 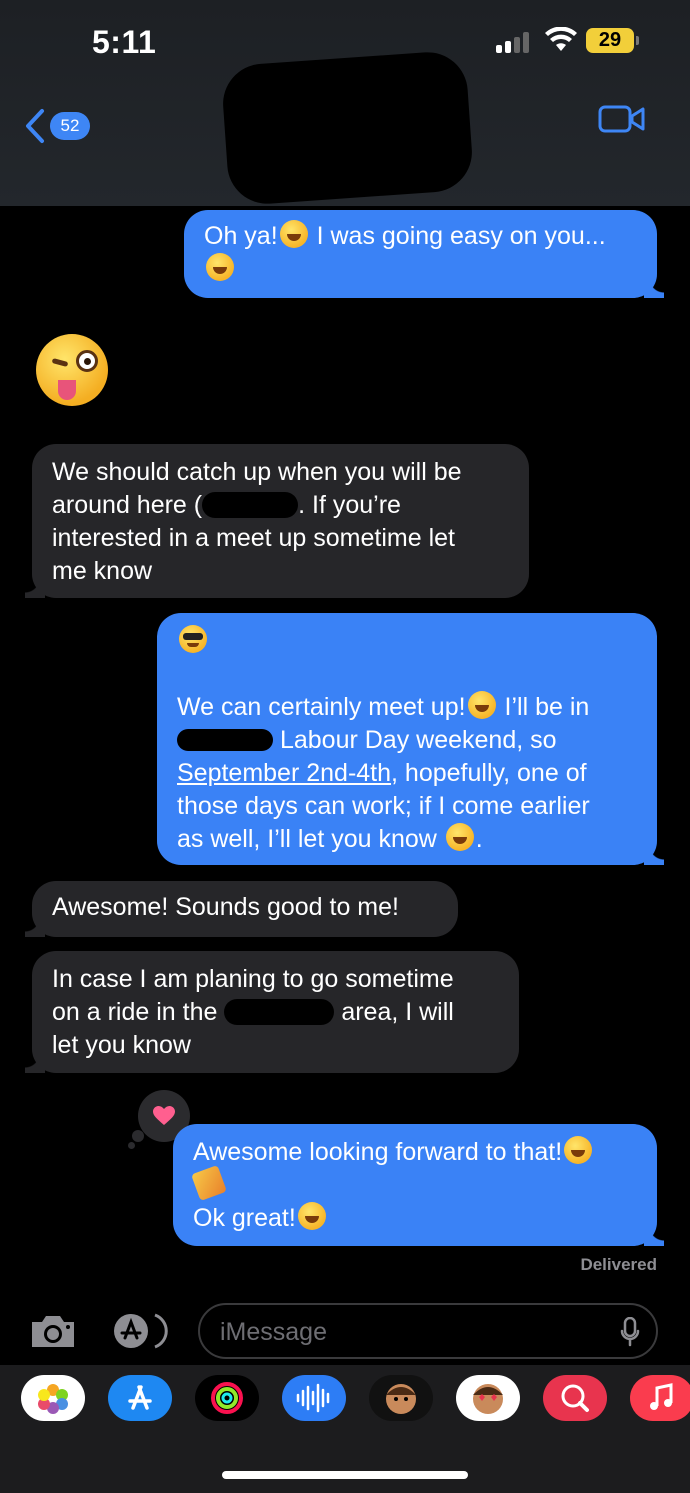 What do you see at coordinates (72, 370) in the screenshot?
I see `winking-tongue-emoji-icon` at bounding box center [72, 370].